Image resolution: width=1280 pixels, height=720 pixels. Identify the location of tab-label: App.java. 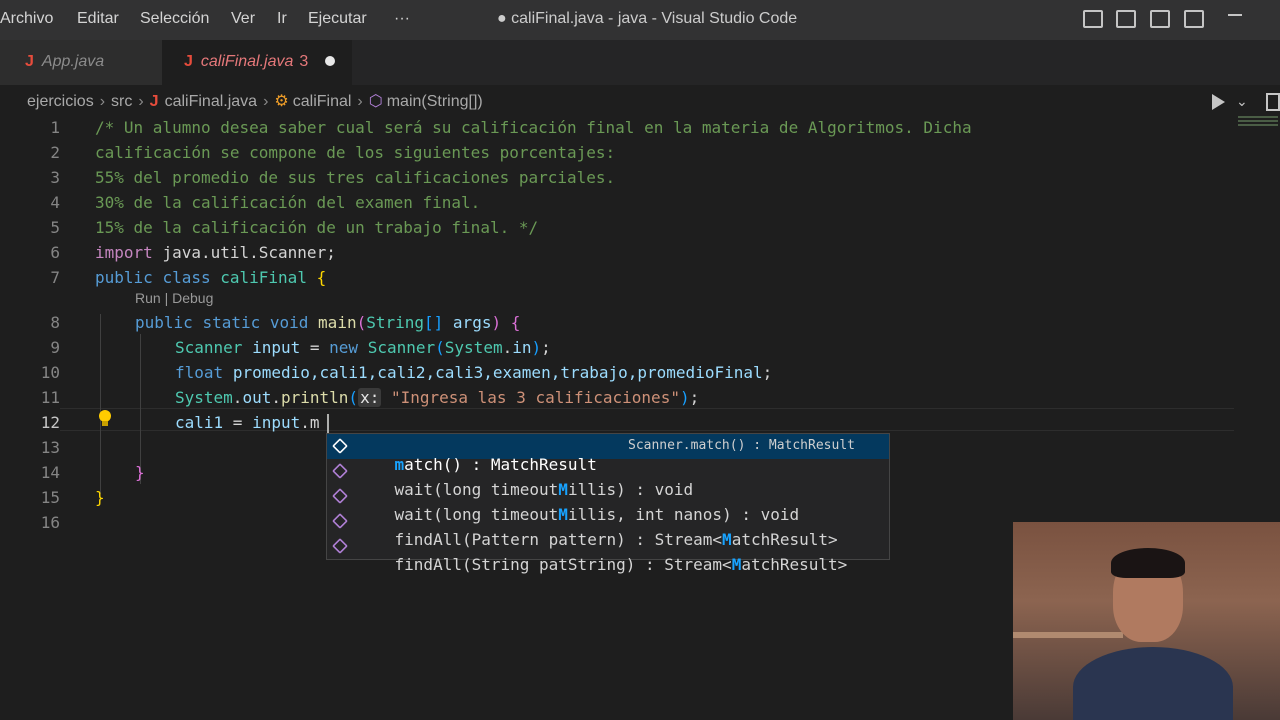
(73, 61).